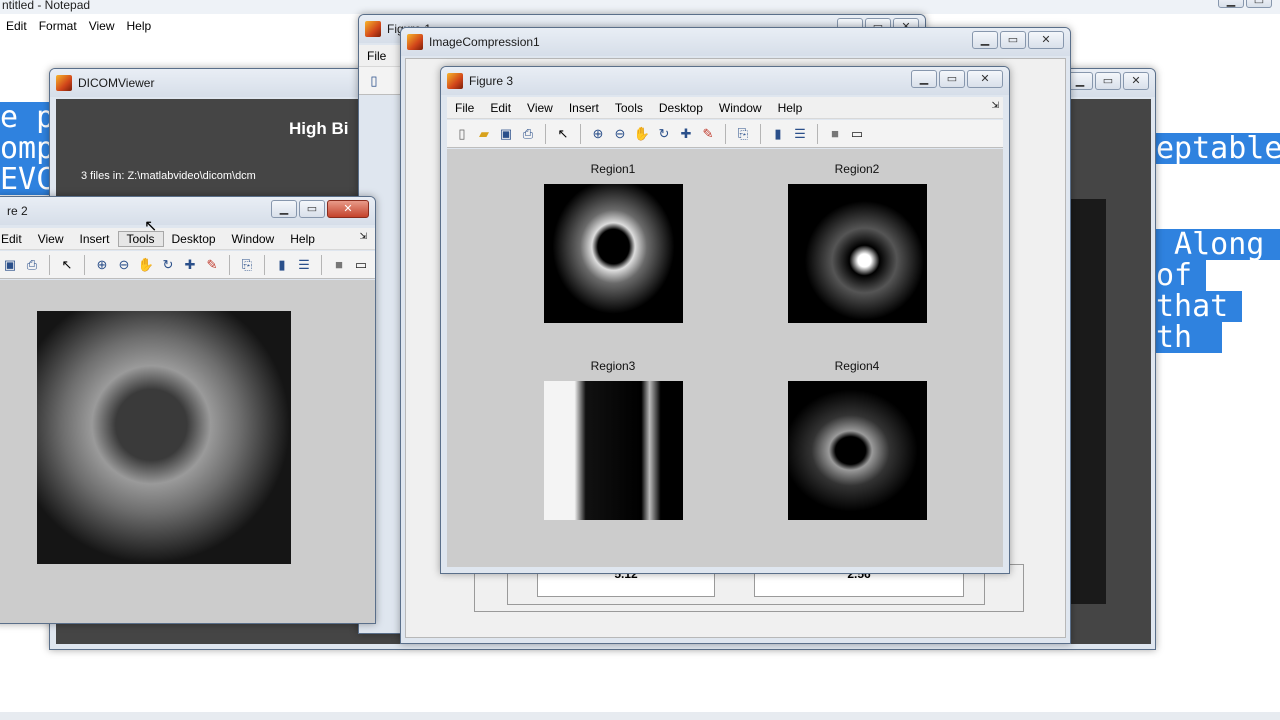 The height and width of the screenshot is (720, 1280). Describe the element at coordinates (319, 128) in the screenshot. I see `dicom-viewer-heading: High Bi` at that location.